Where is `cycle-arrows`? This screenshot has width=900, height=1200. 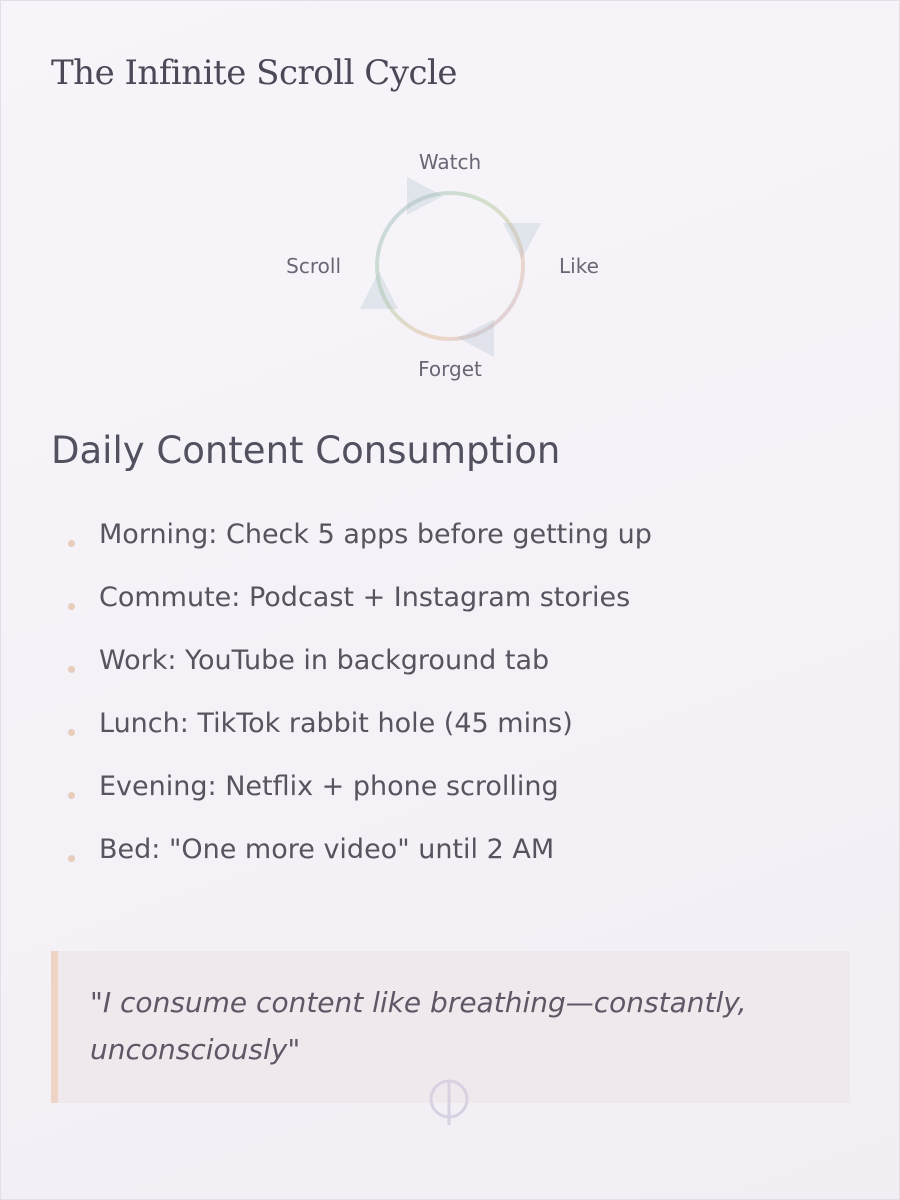 cycle-arrows is located at coordinates (450, 267).